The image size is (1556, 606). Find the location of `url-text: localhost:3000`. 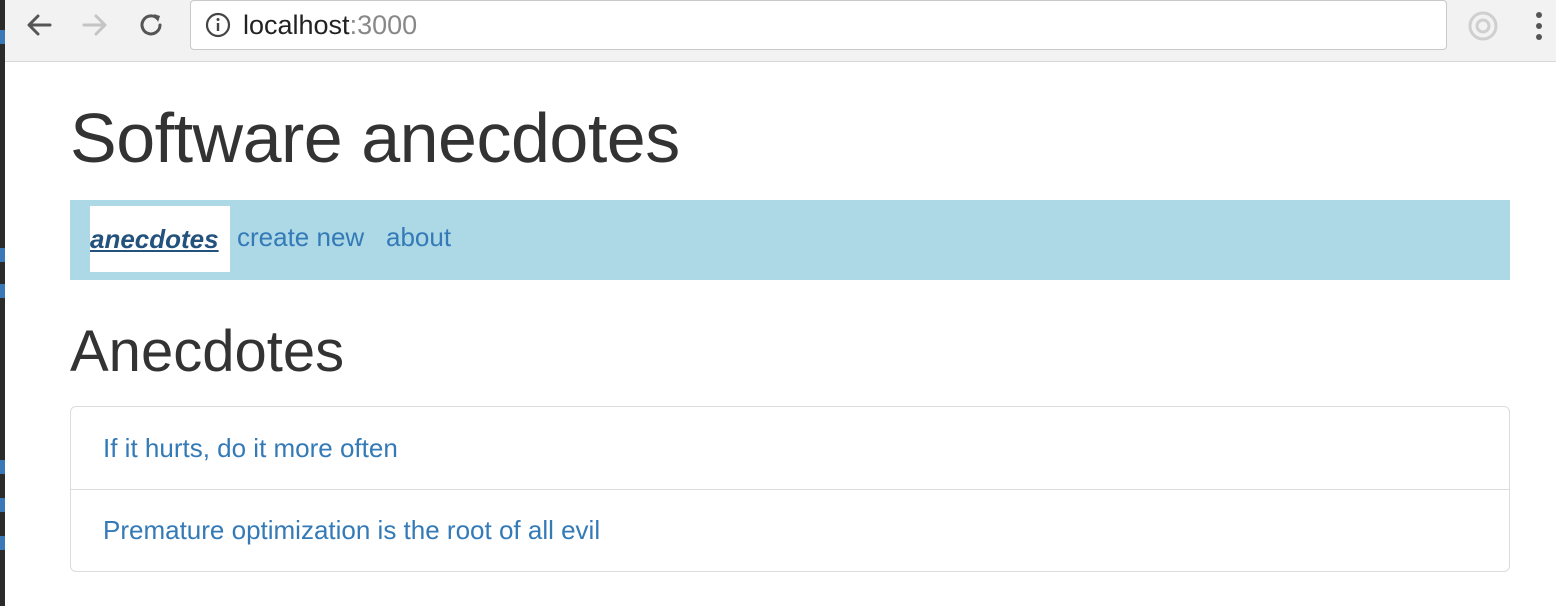

url-text: localhost:3000 is located at coordinates (330, 25).